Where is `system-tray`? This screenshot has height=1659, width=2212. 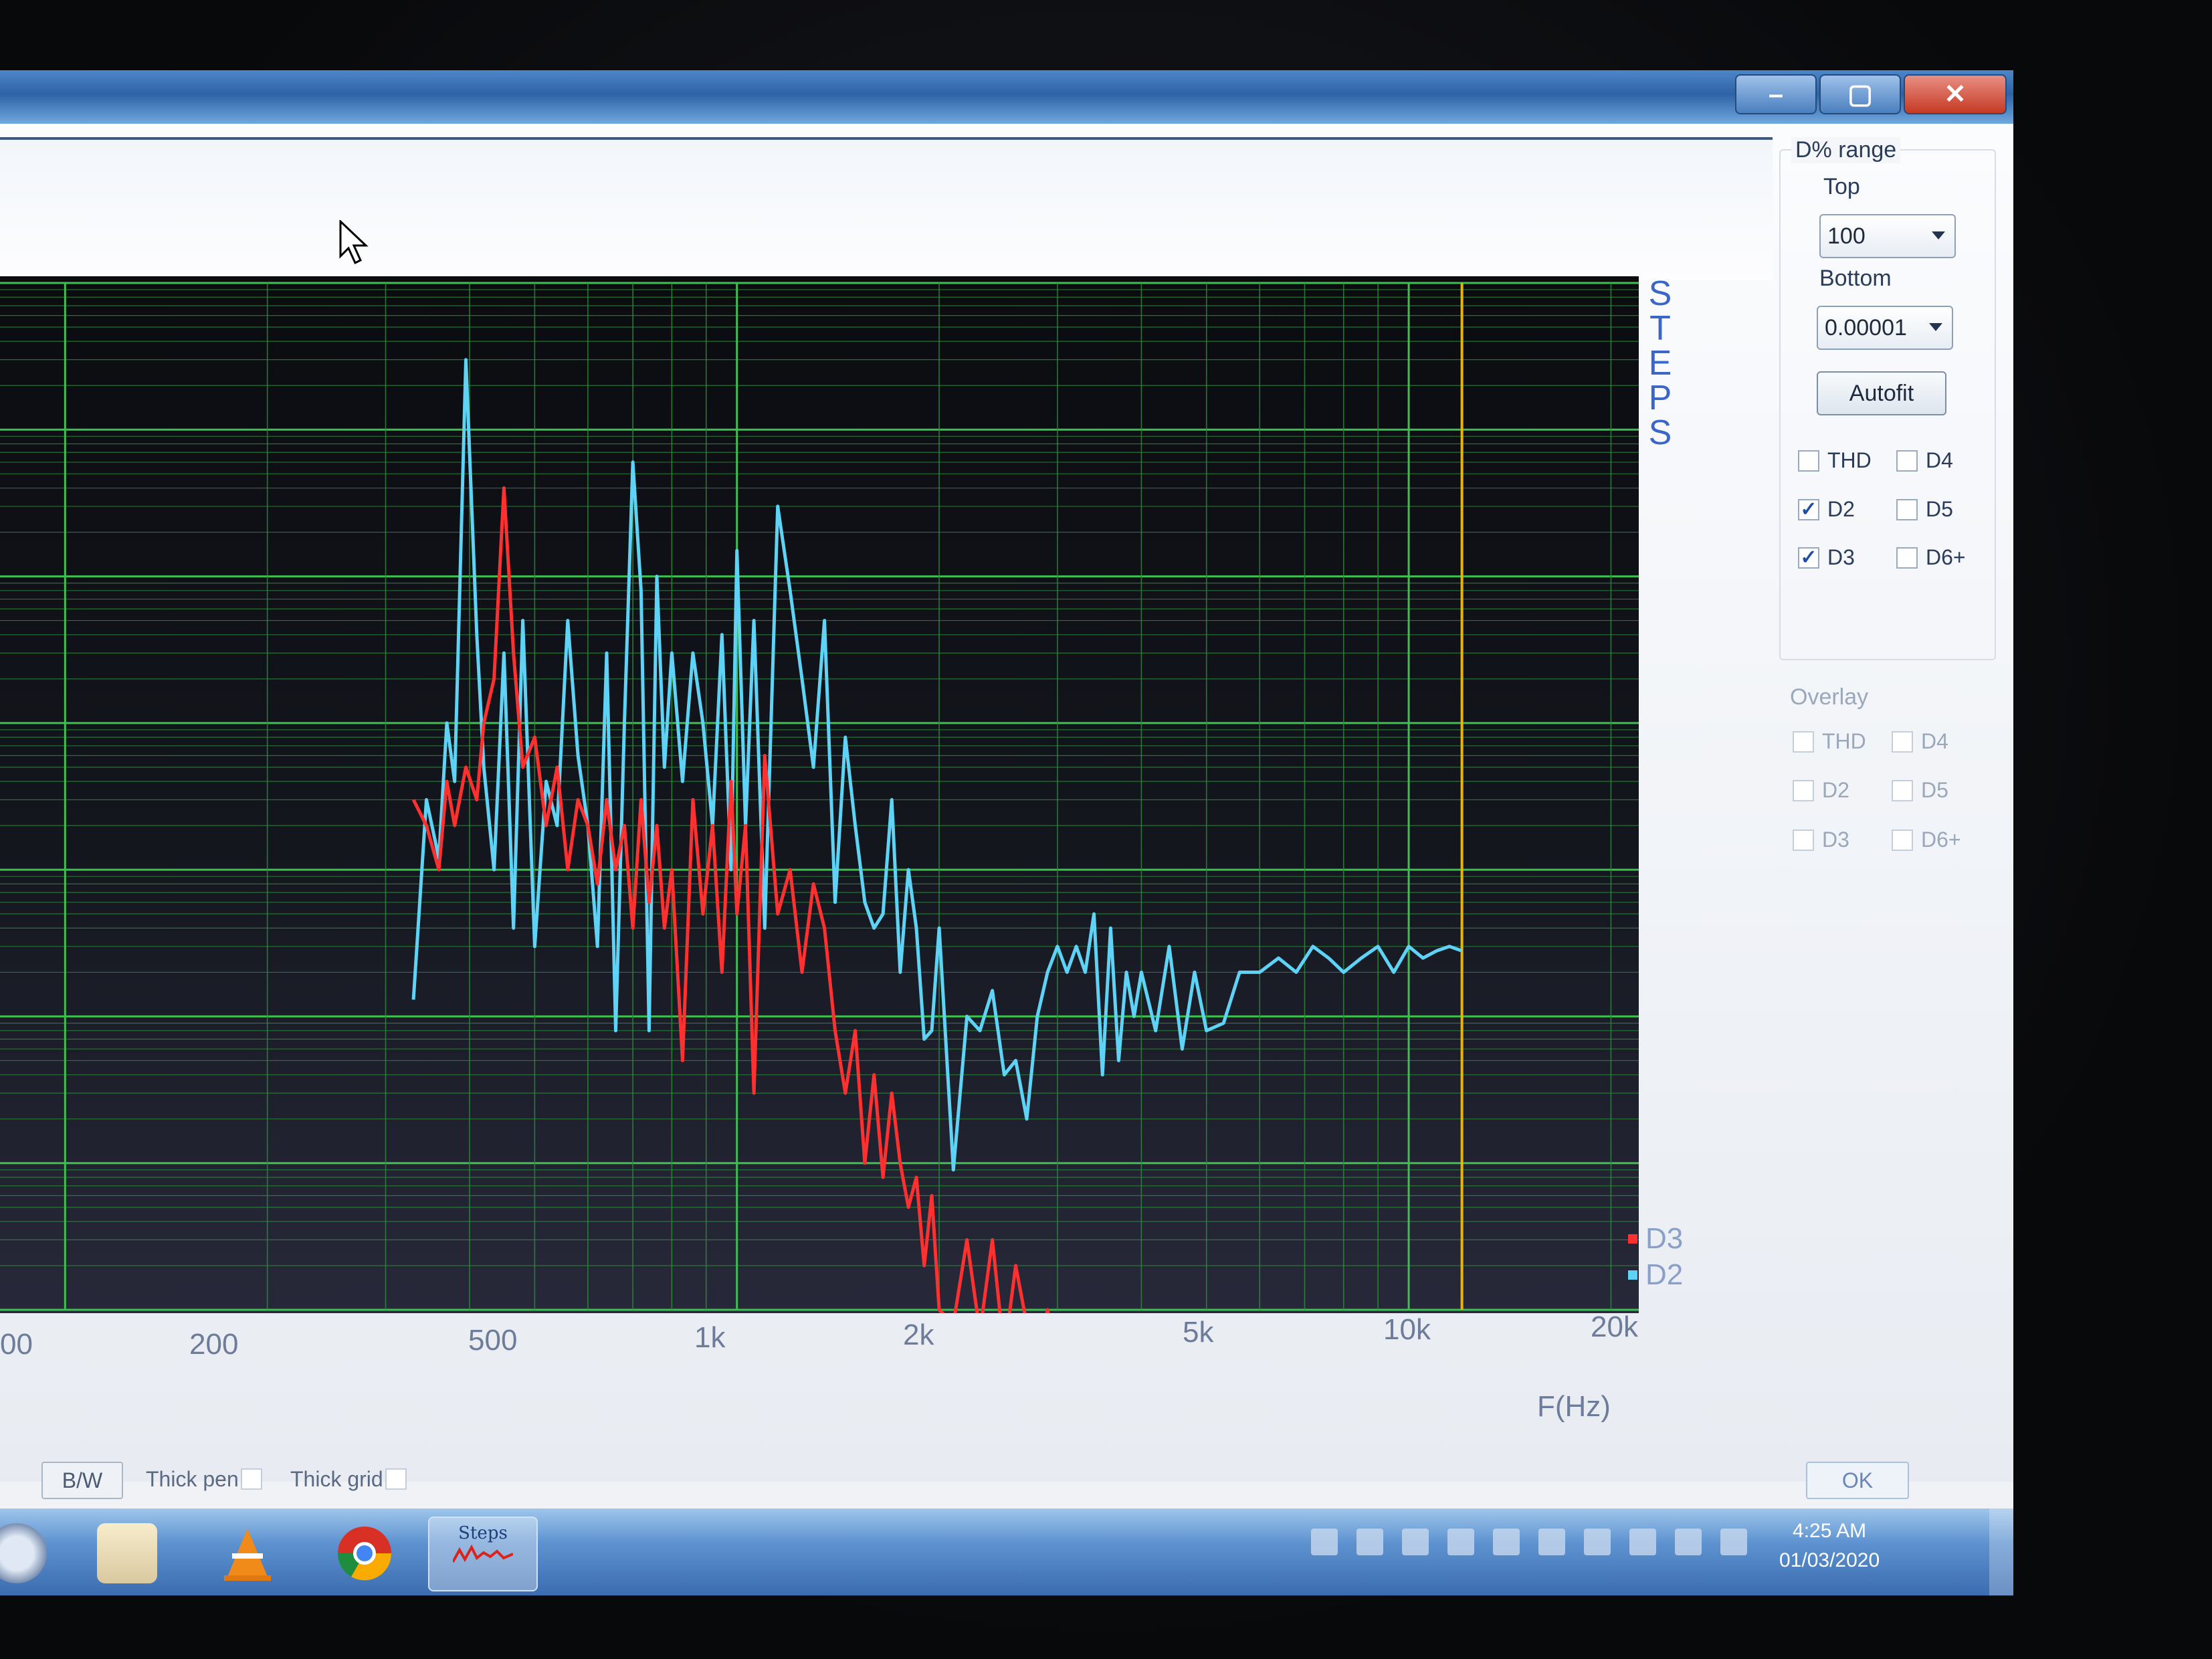 system-tray is located at coordinates (1539, 1542).